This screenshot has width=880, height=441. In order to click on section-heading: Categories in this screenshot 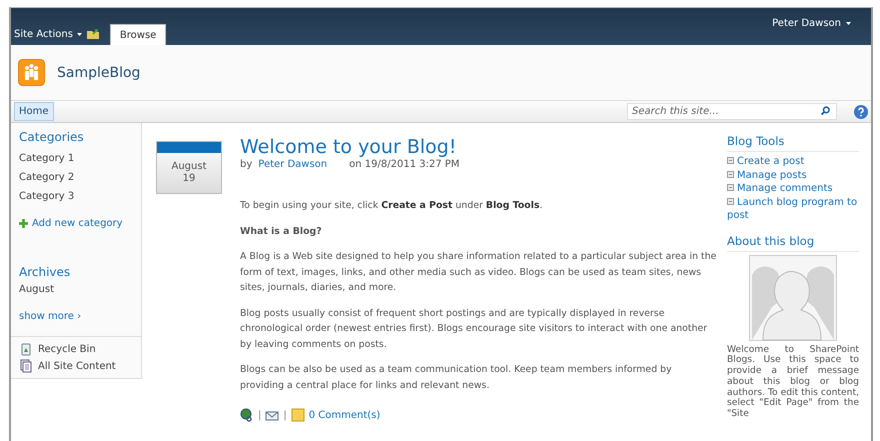, I will do `click(76, 137)`.